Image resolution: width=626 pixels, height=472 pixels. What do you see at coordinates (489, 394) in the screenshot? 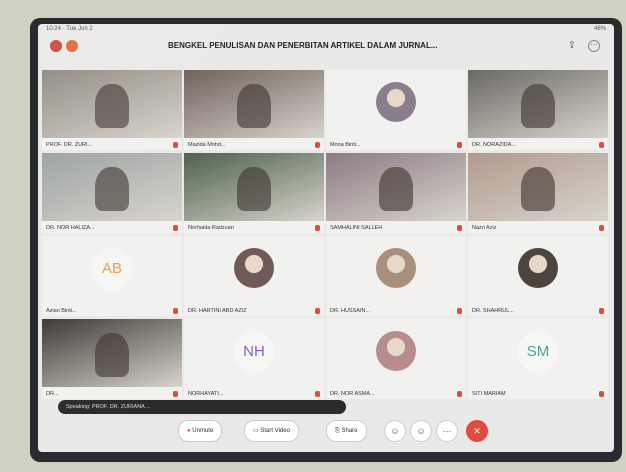
I see `participant-name: SITI MARIAM` at bounding box center [489, 394].